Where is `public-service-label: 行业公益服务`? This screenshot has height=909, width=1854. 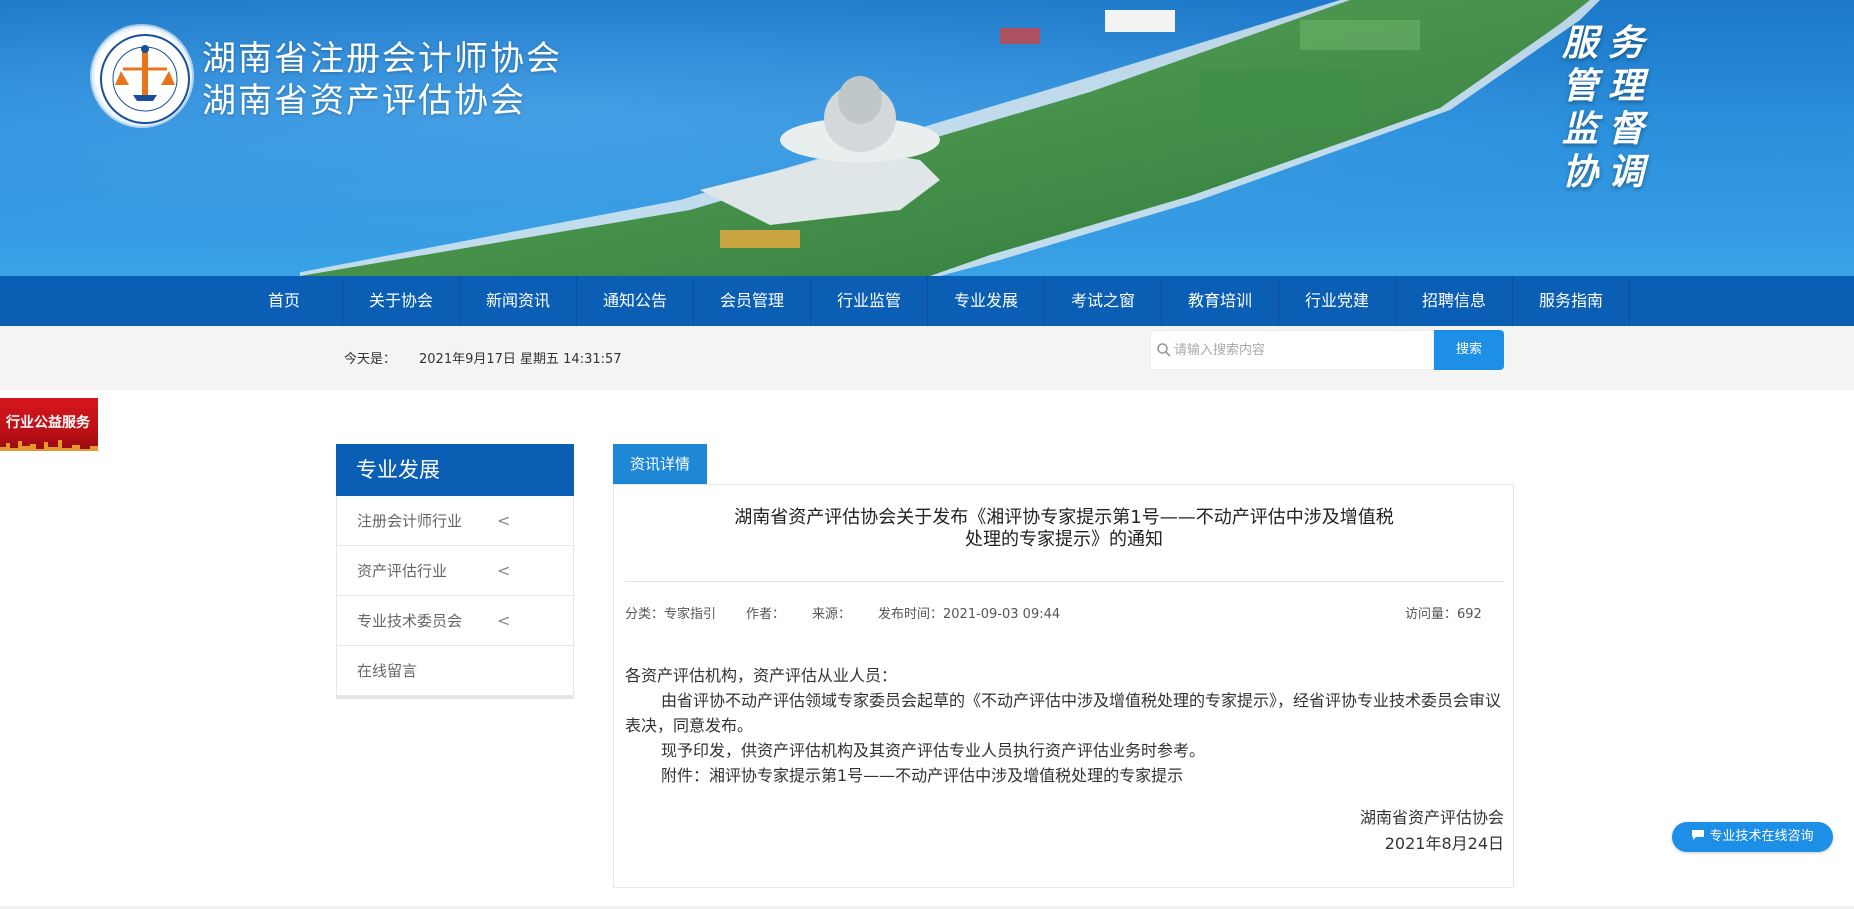 public-service-label: 行业公益服务 is located at coordinates (48, 423).